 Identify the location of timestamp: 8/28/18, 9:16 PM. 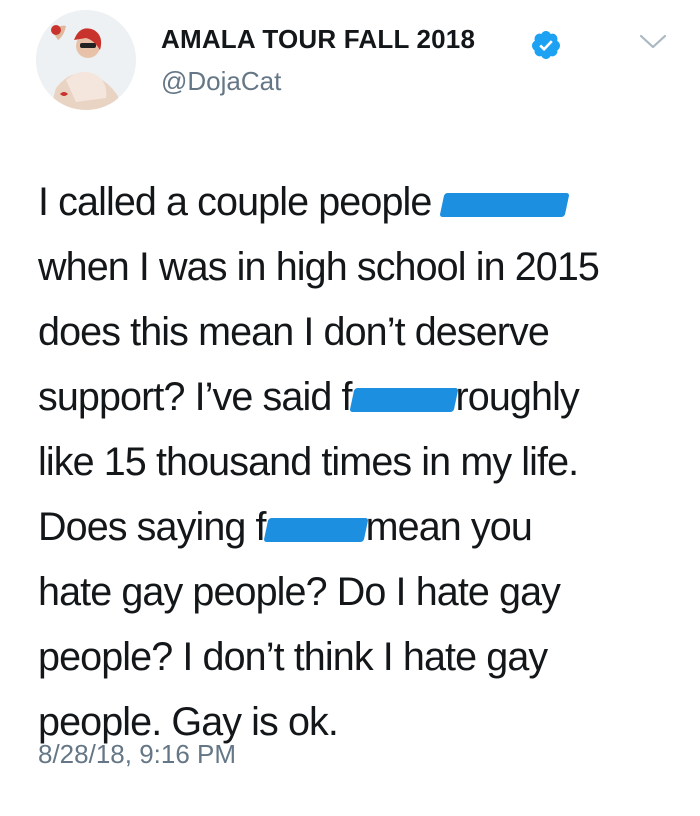
(137, 754).